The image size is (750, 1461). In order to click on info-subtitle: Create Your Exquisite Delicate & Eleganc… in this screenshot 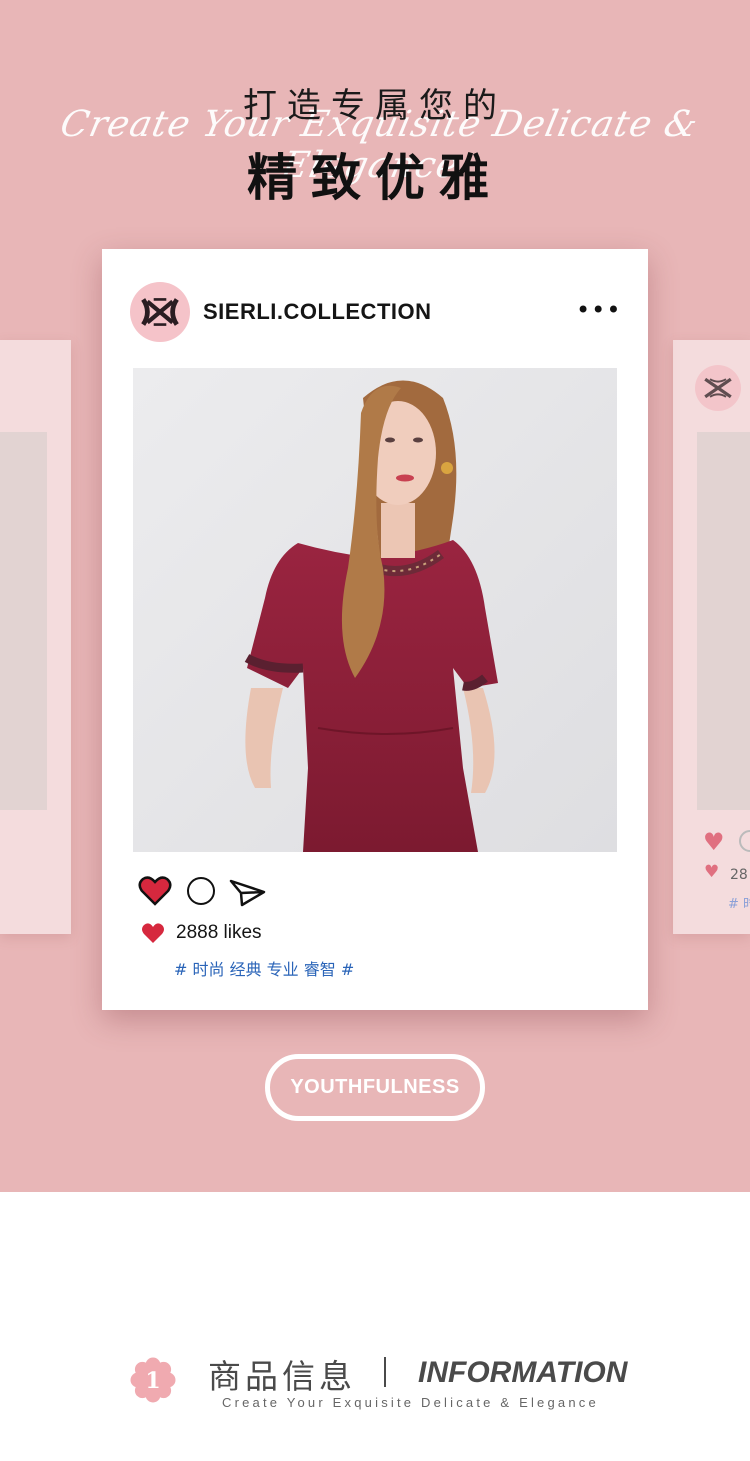, I will do `click(410, 1402)`.